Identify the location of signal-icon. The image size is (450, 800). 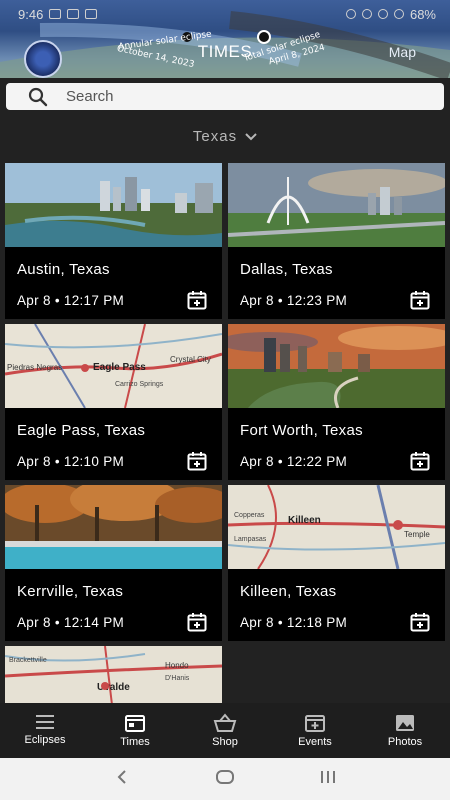
(398, 14).